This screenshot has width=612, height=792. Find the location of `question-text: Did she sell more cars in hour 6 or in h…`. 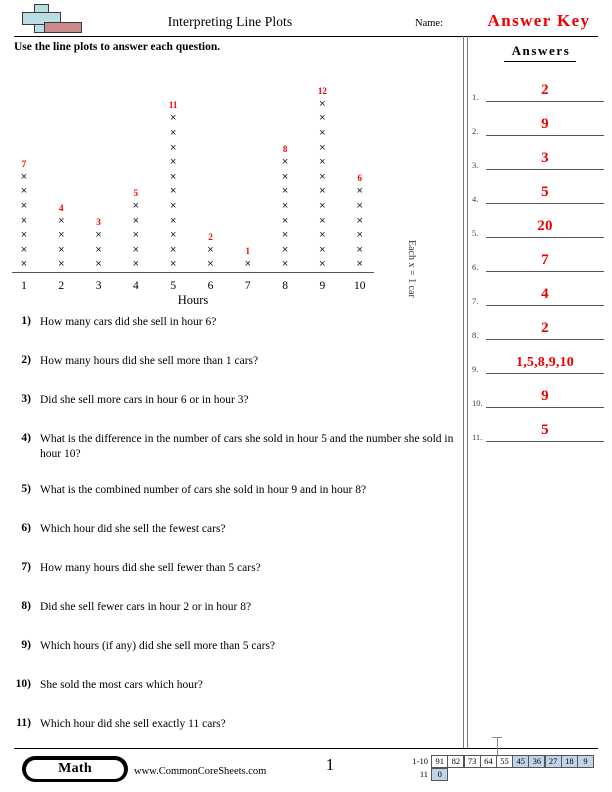

question-text: Did she sell more cars in hour 6 or in h… is located at coordinates (144, 400).